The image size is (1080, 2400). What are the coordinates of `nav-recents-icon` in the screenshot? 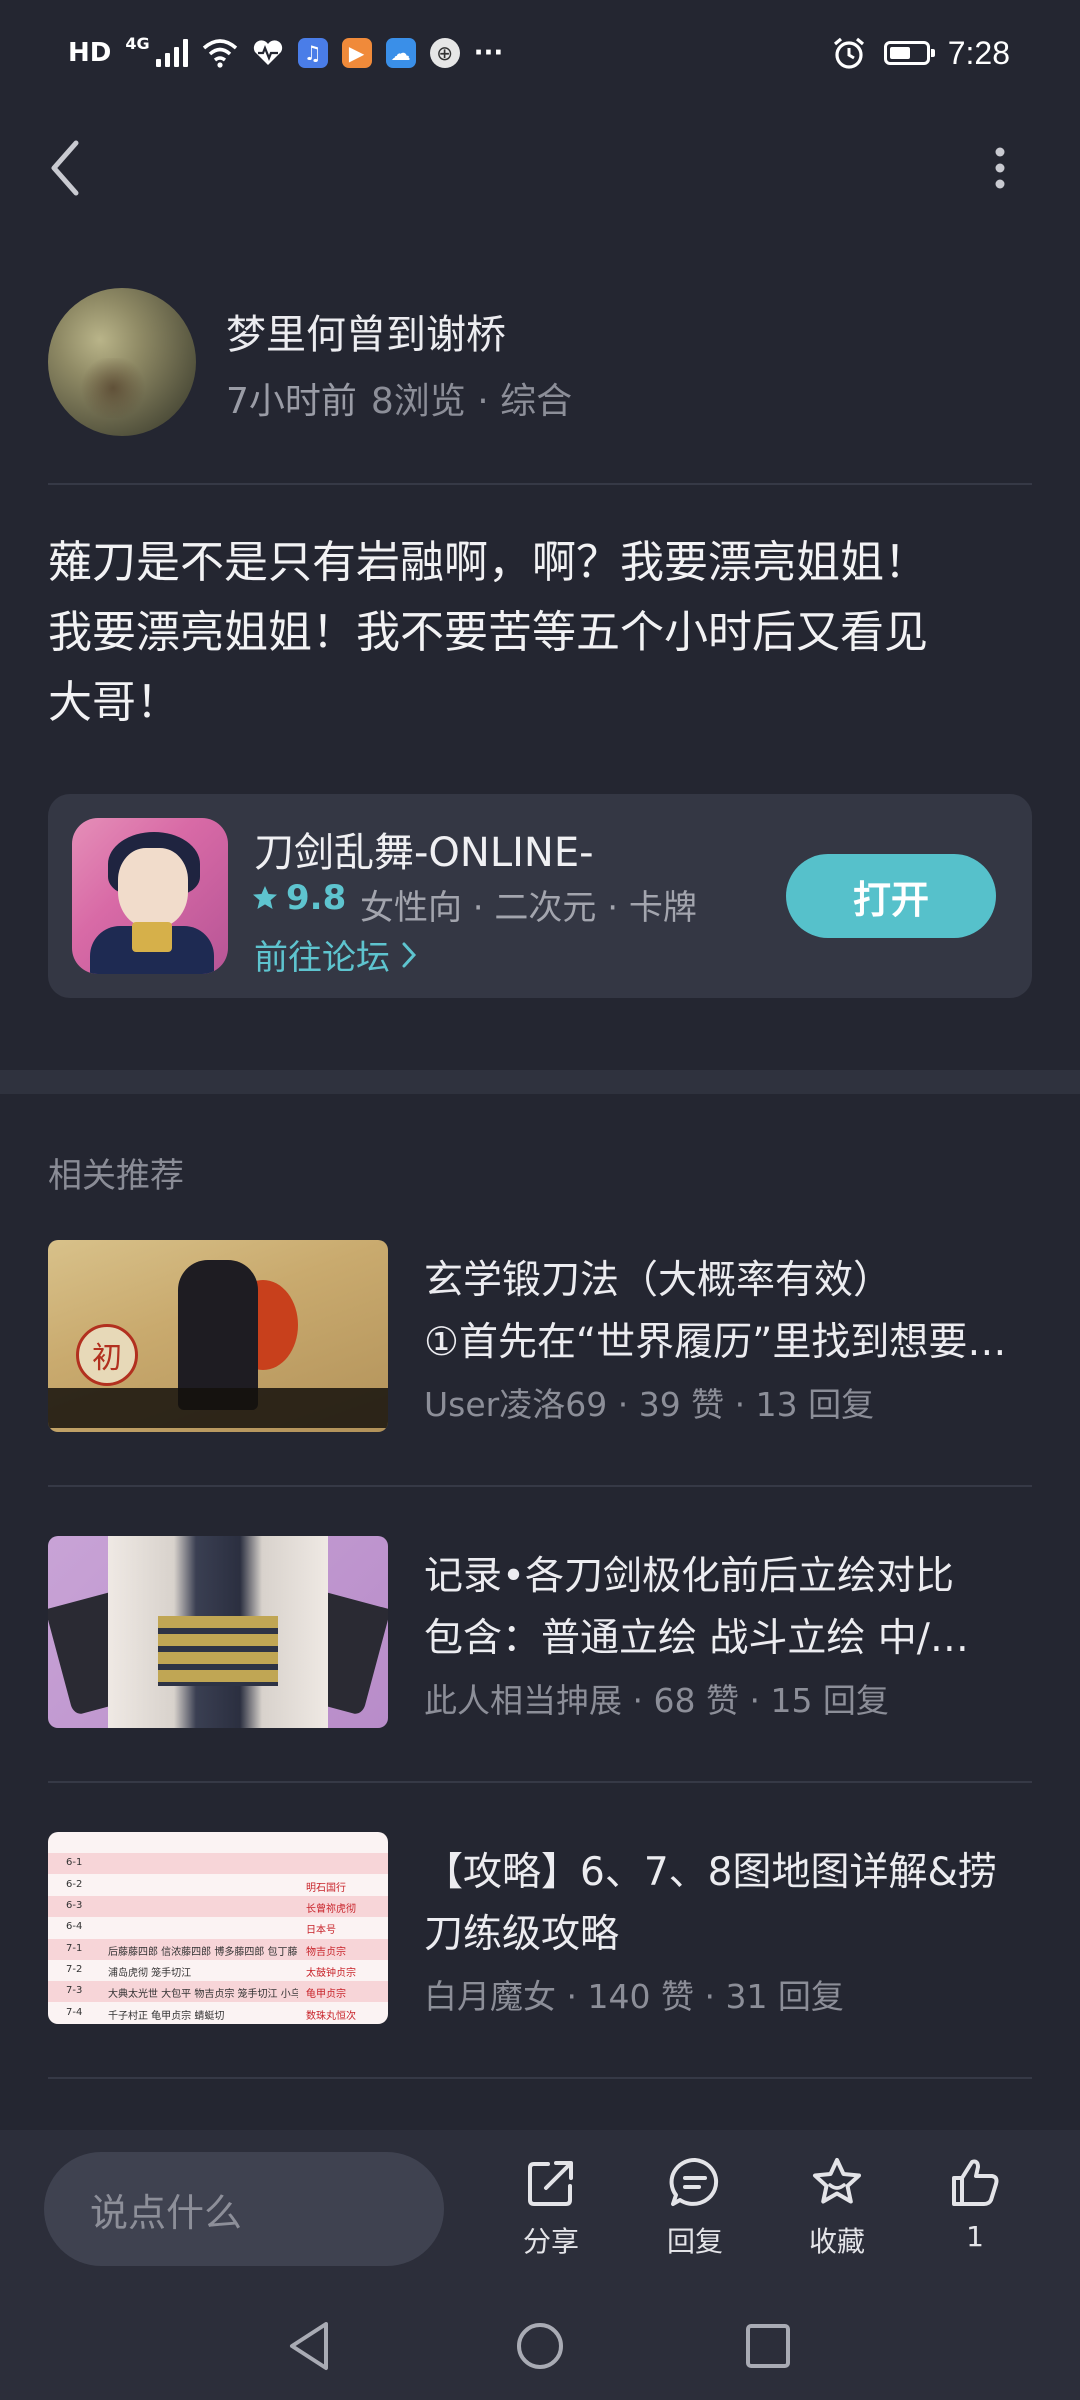 It's located at (768, 2346).